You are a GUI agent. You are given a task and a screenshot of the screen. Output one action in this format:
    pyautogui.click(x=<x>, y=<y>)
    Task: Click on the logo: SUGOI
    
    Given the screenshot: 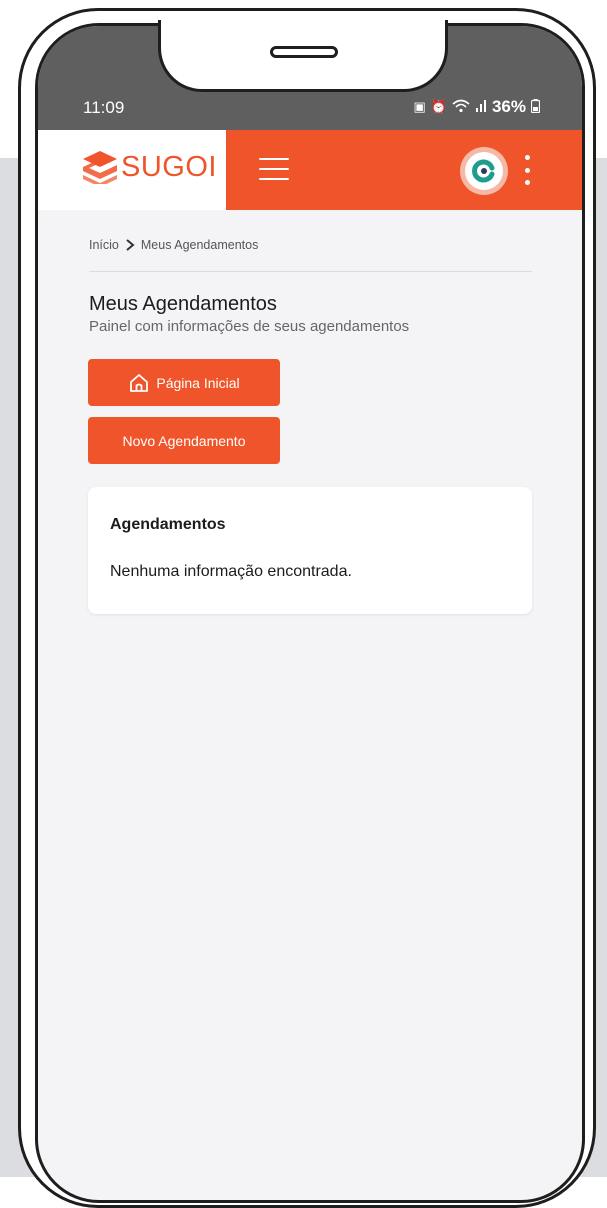 What is the action you would take?
    pyautogui.click(x=149, y=167)
    